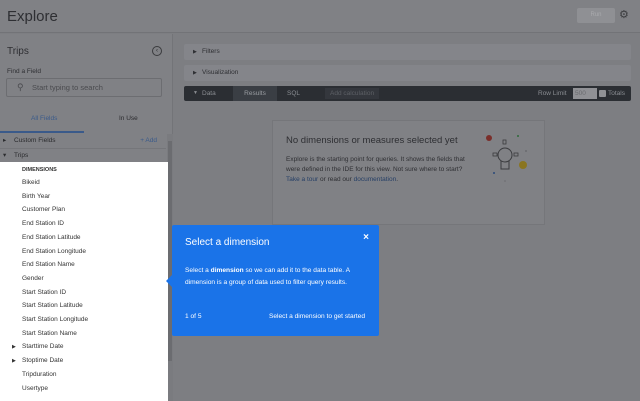 The width and height of the screenshot is (640, 401). I want to click on tooltip-progress: 1 of 5, so click(193, 316).